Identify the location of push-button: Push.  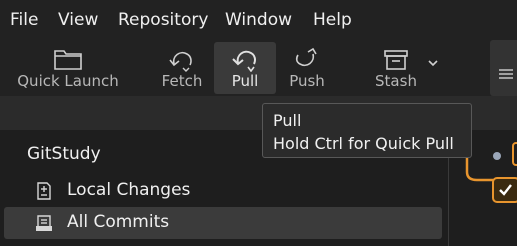
(307, 68).